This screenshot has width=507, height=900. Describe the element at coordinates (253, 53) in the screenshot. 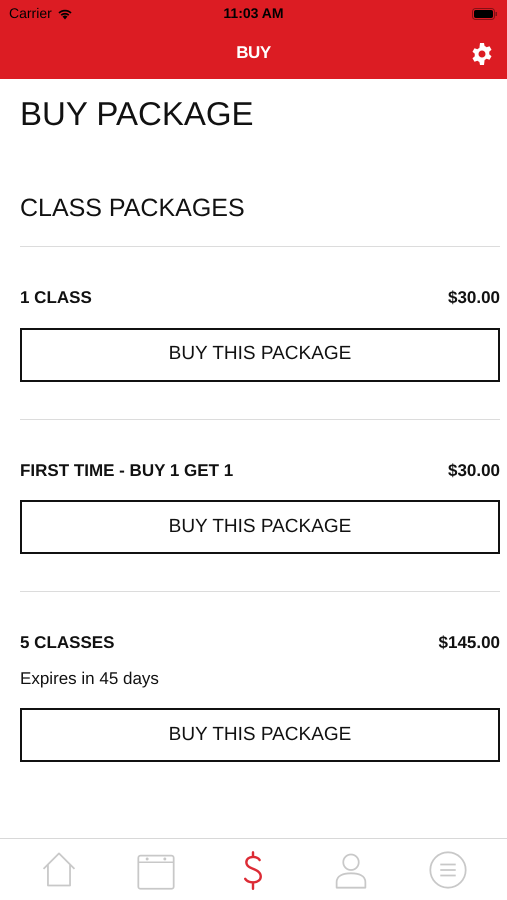

I see `nav-title: BUY` at that location.